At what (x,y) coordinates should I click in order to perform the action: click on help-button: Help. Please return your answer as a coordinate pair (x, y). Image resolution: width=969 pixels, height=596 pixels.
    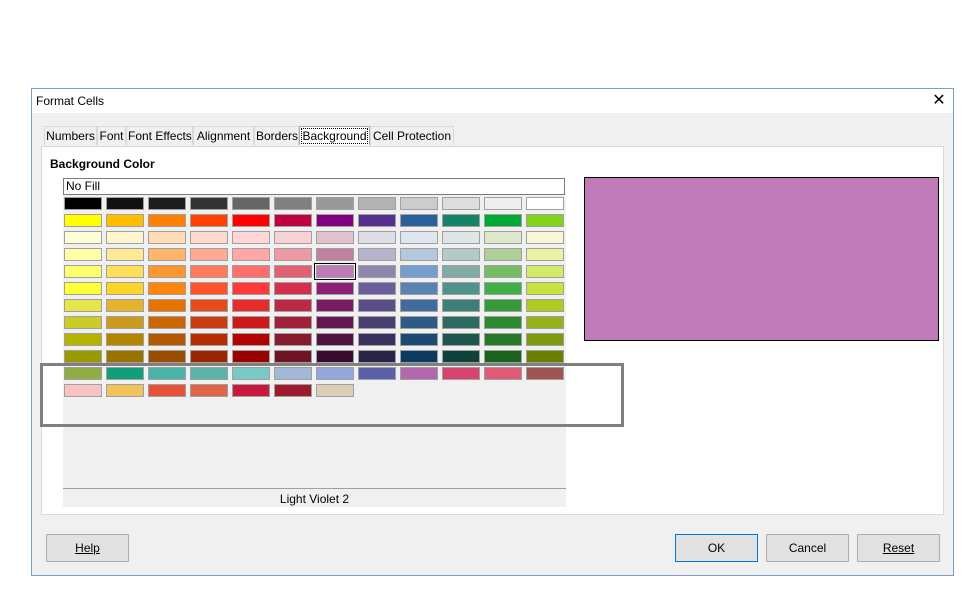
    Looking at the image, I should click on (87, 548).